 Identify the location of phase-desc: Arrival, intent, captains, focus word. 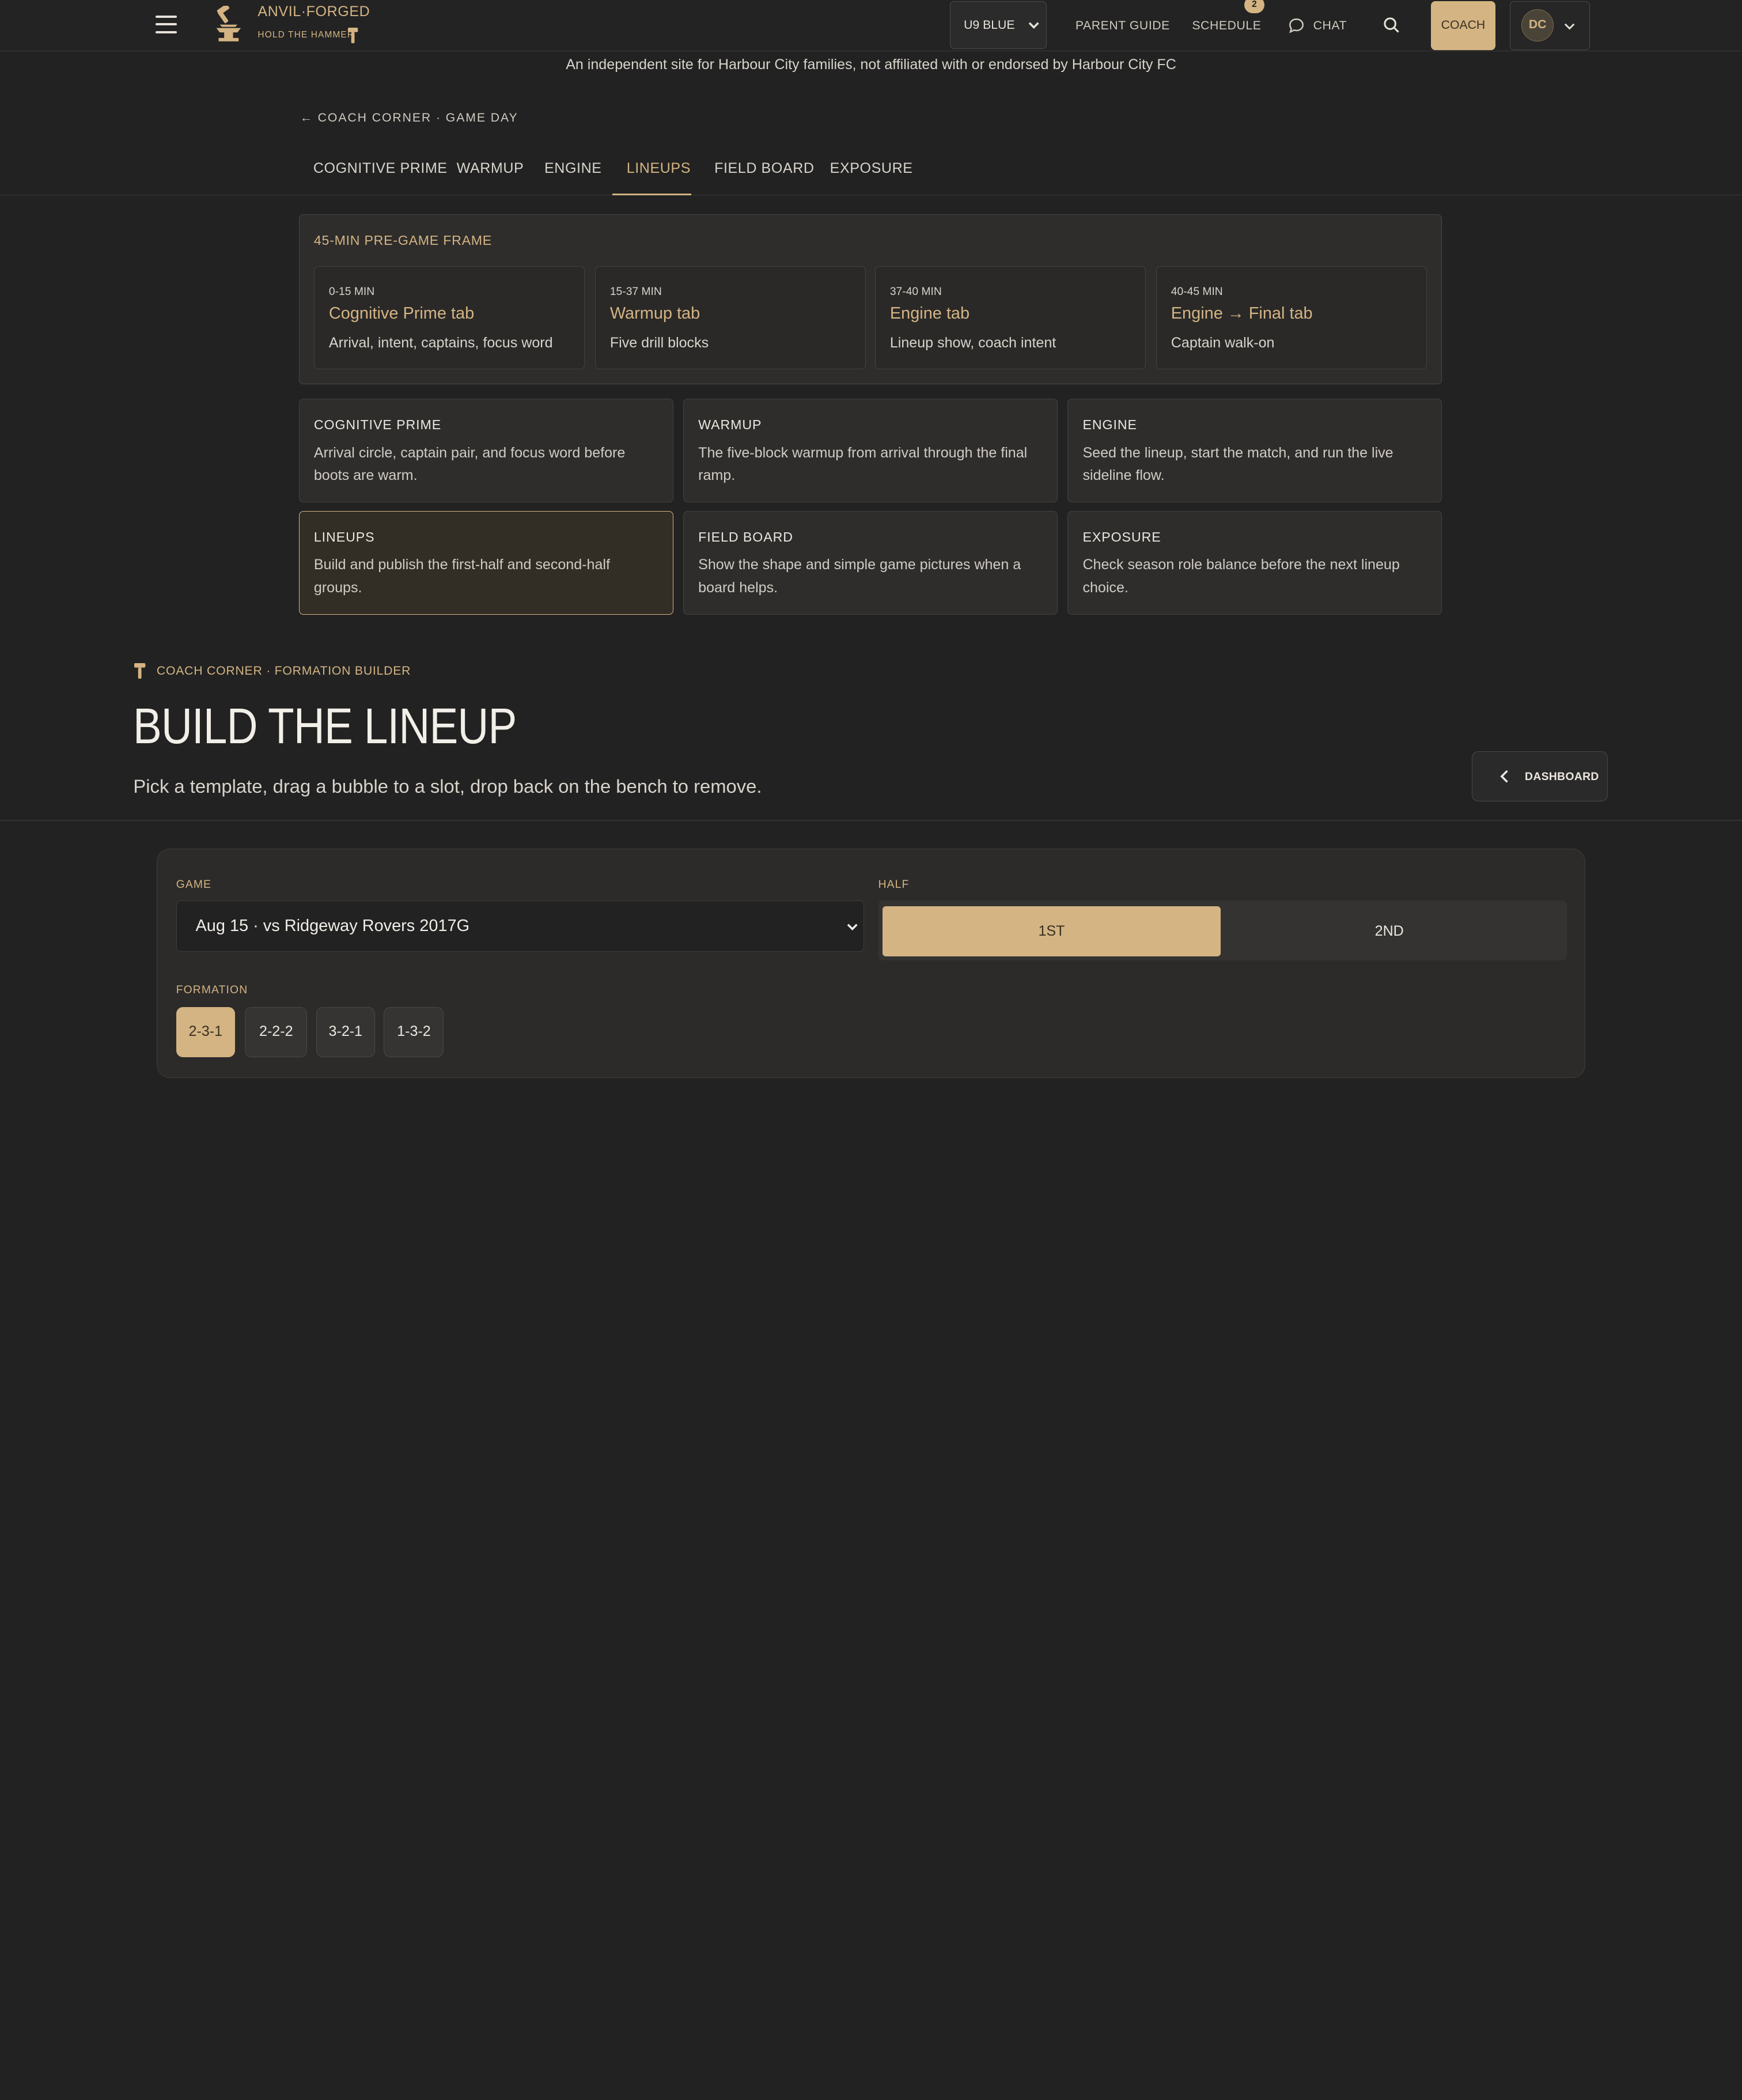
(440, 343).